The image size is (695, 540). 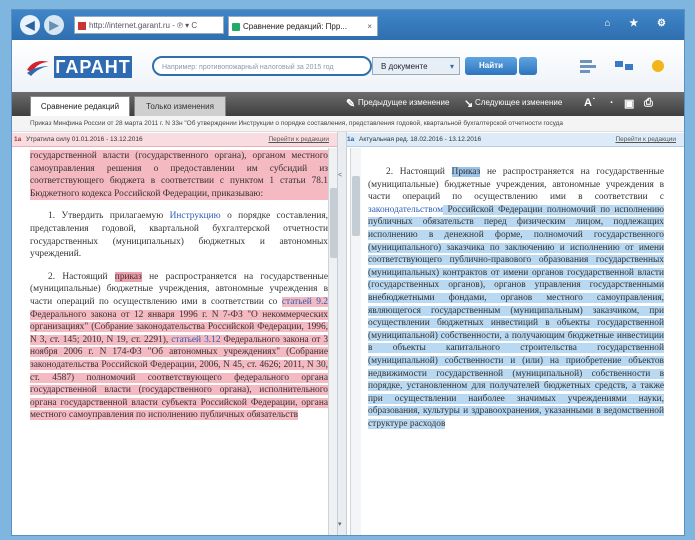 What do you see at coordinates (30, 25) in the screenshot?
I see `back-button: ◀` at bounding box center [30, 25].